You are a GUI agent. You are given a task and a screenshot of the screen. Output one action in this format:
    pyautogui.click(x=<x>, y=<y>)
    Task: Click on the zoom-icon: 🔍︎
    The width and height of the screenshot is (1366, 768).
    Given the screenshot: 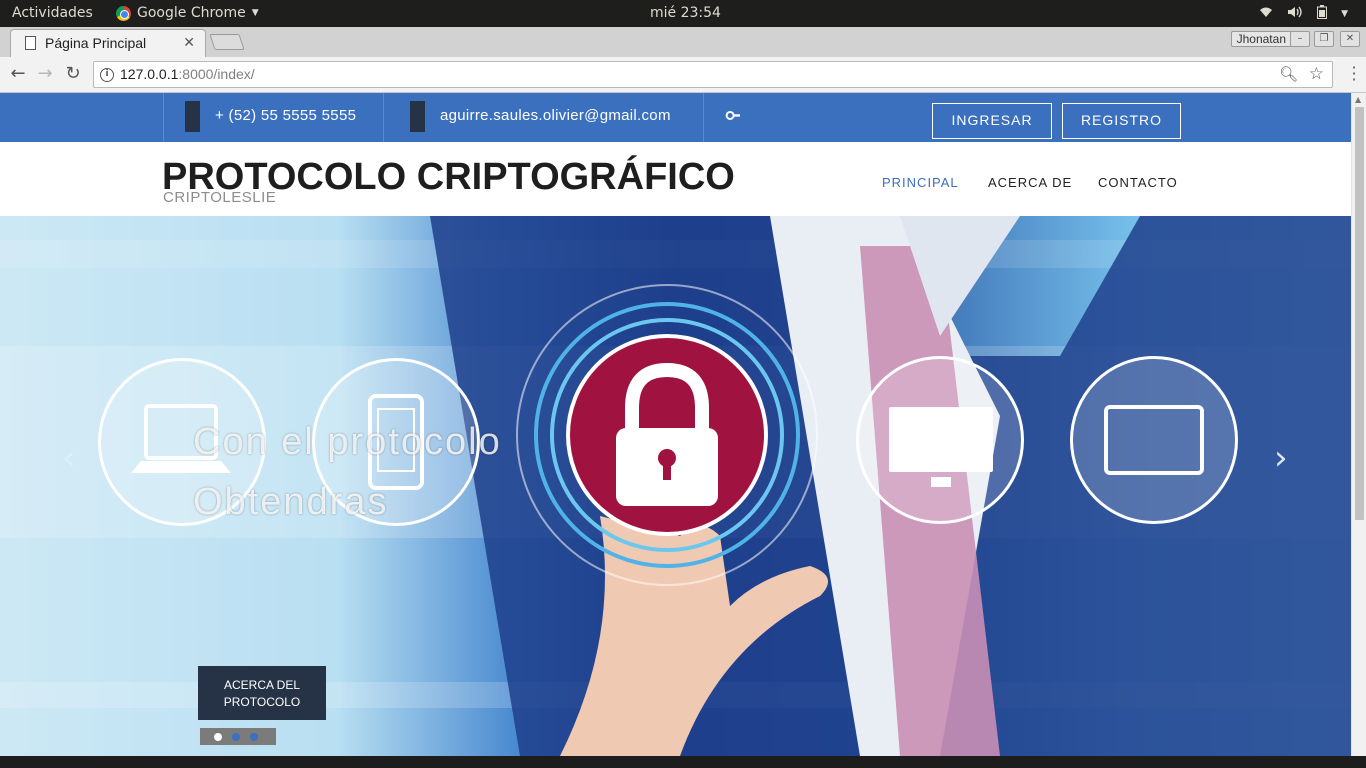 What is the action you would take?
    pyautogui.click(x=1288, y=74)
    